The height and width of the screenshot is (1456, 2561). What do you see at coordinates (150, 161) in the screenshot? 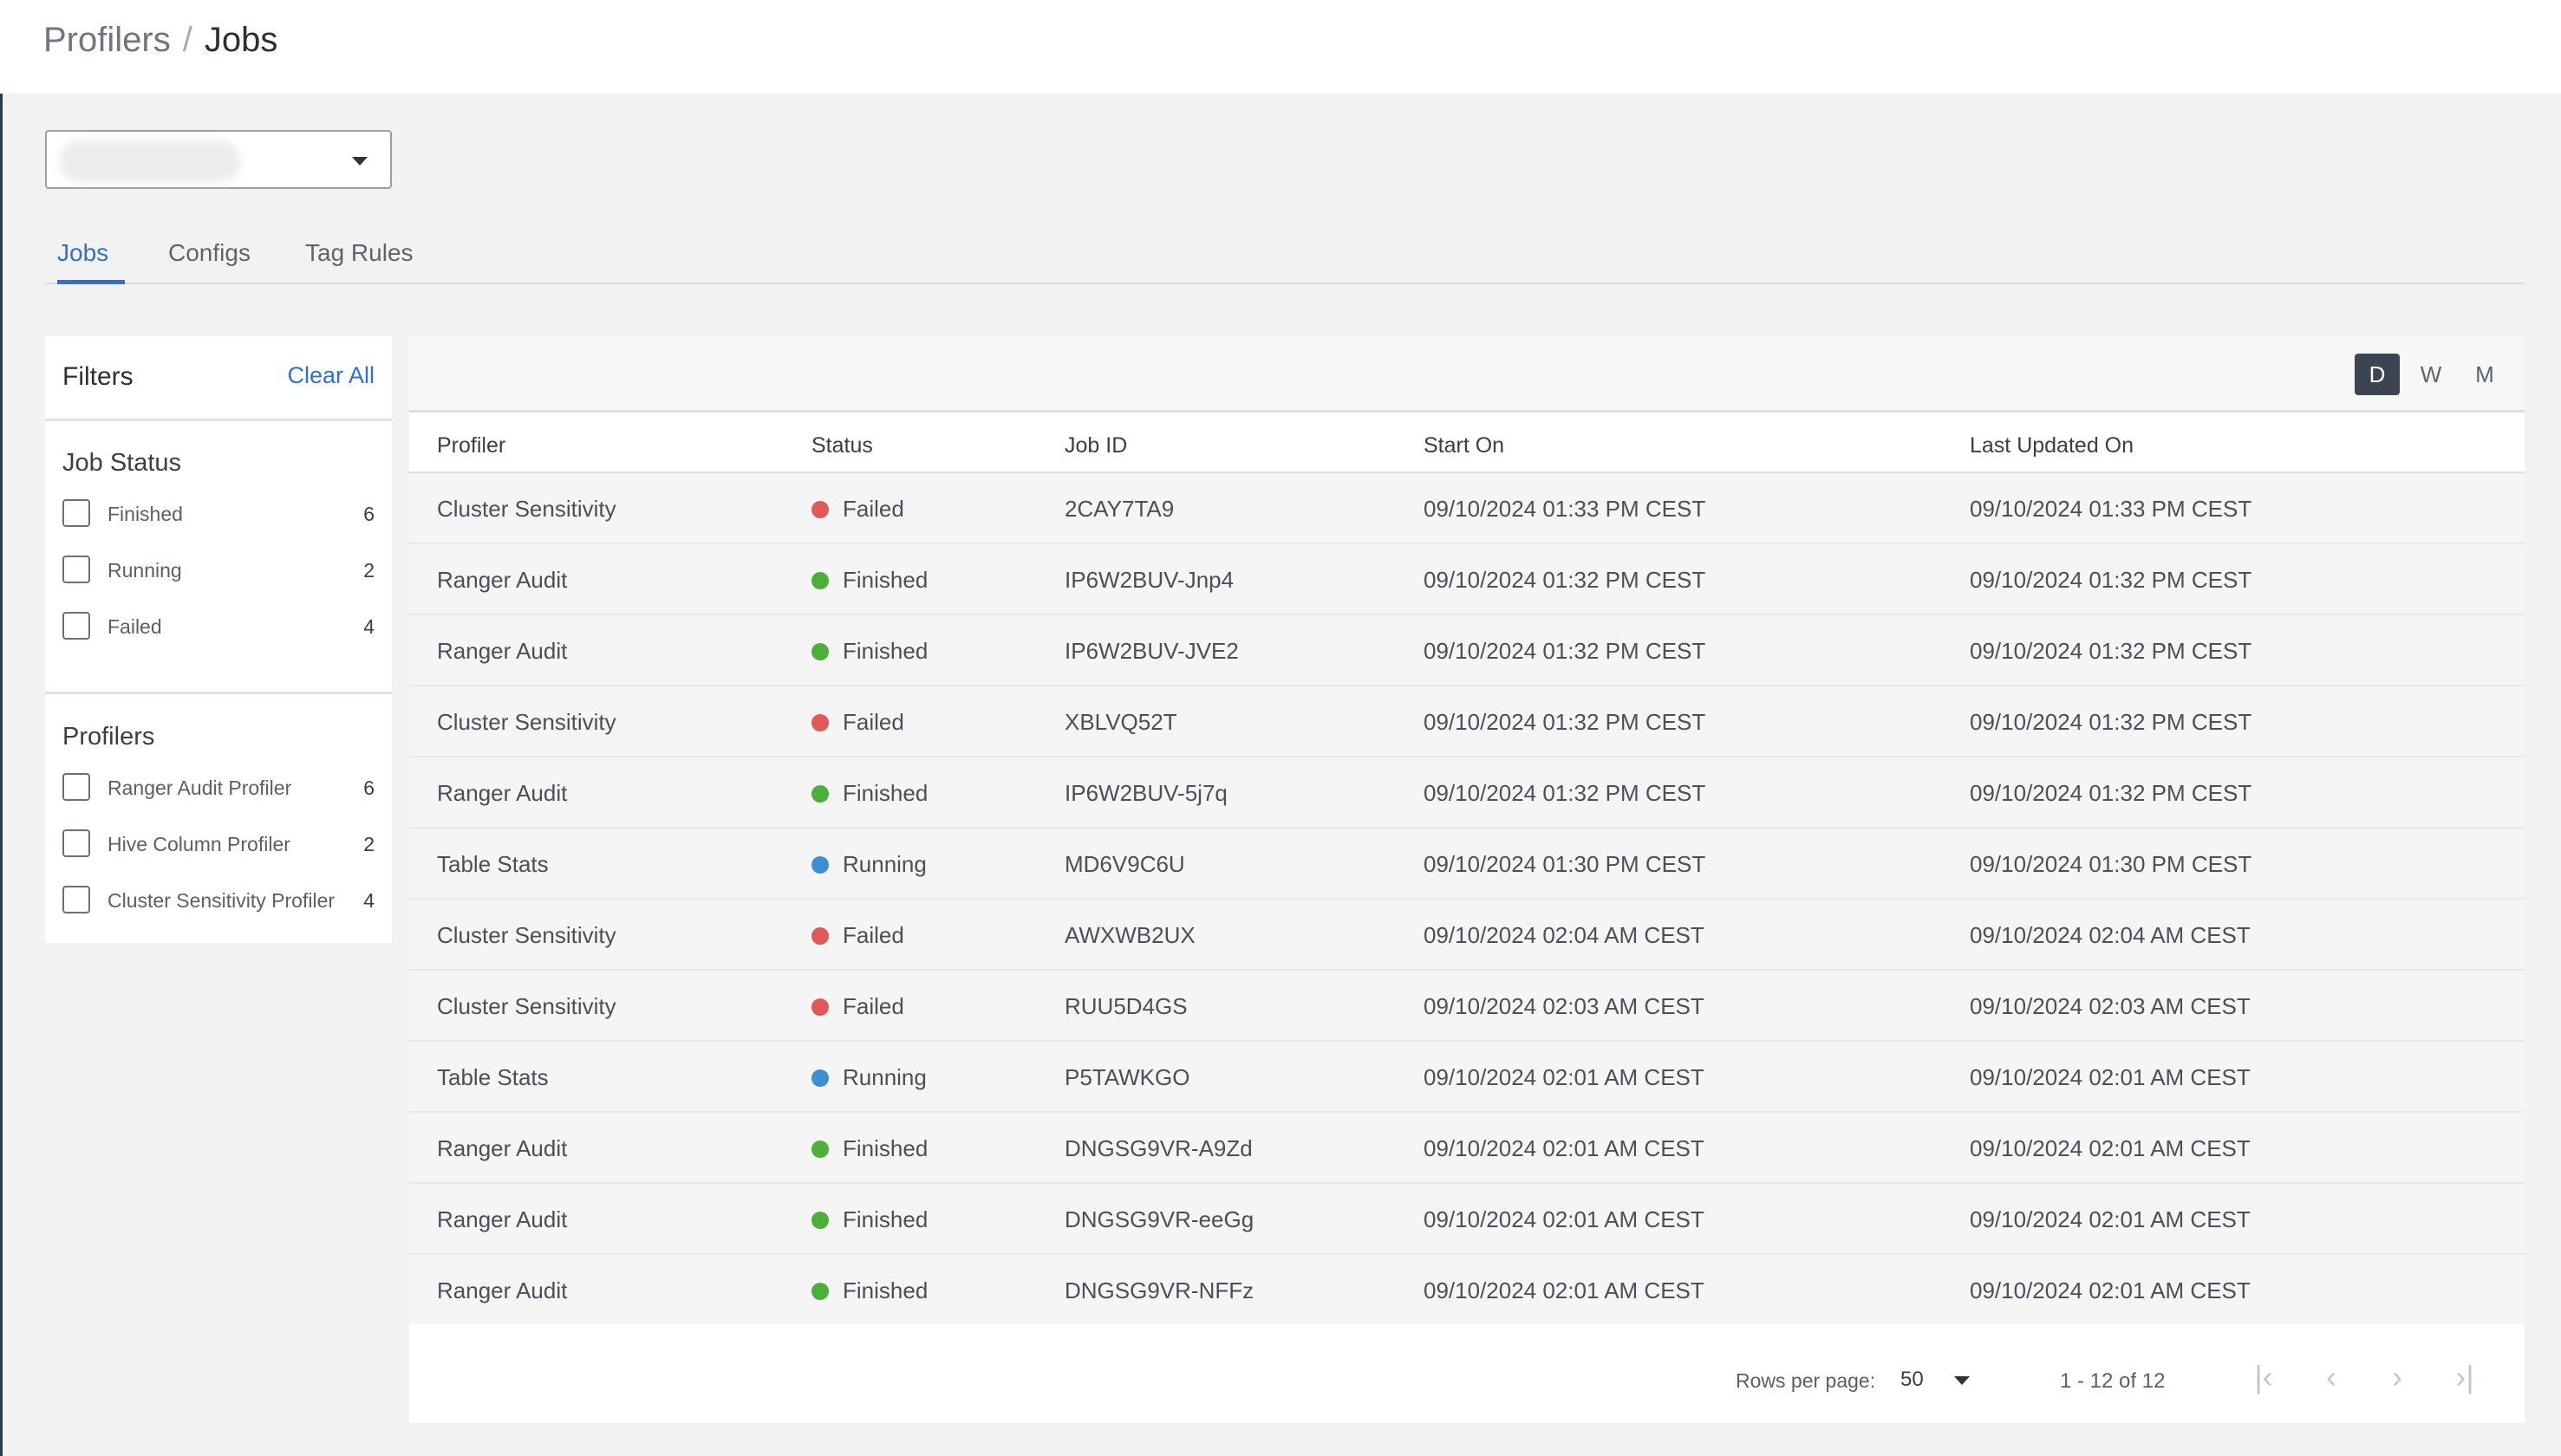
I see `redacted-selected-value` at bounding box center [150, 161].